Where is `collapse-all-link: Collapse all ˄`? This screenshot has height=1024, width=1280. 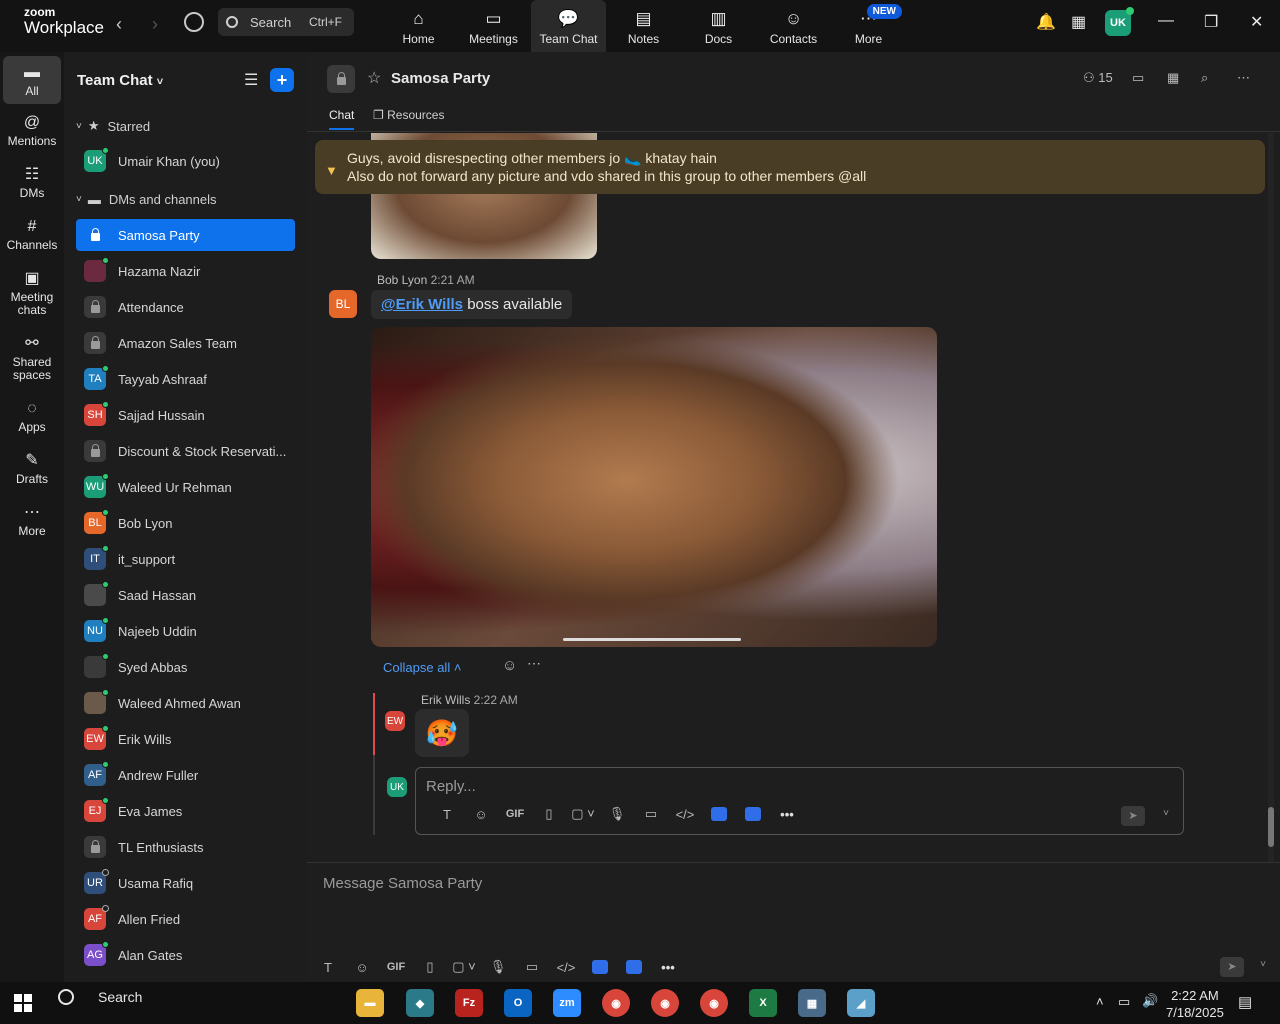
collapse-all-link: Collapse all ˄ is located at coordinates (422, 667).